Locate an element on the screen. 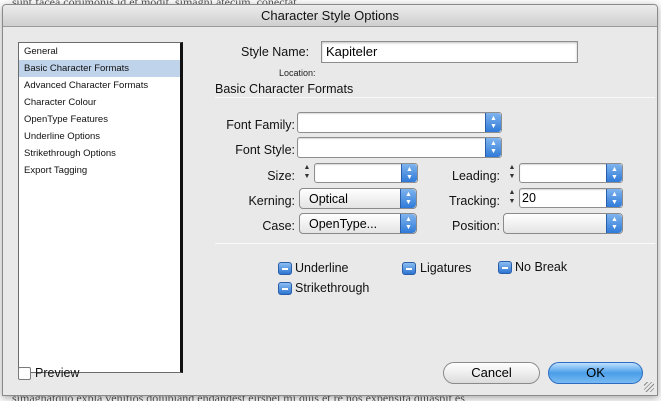  resize-grip-icon is located at coordinates (649, 387).